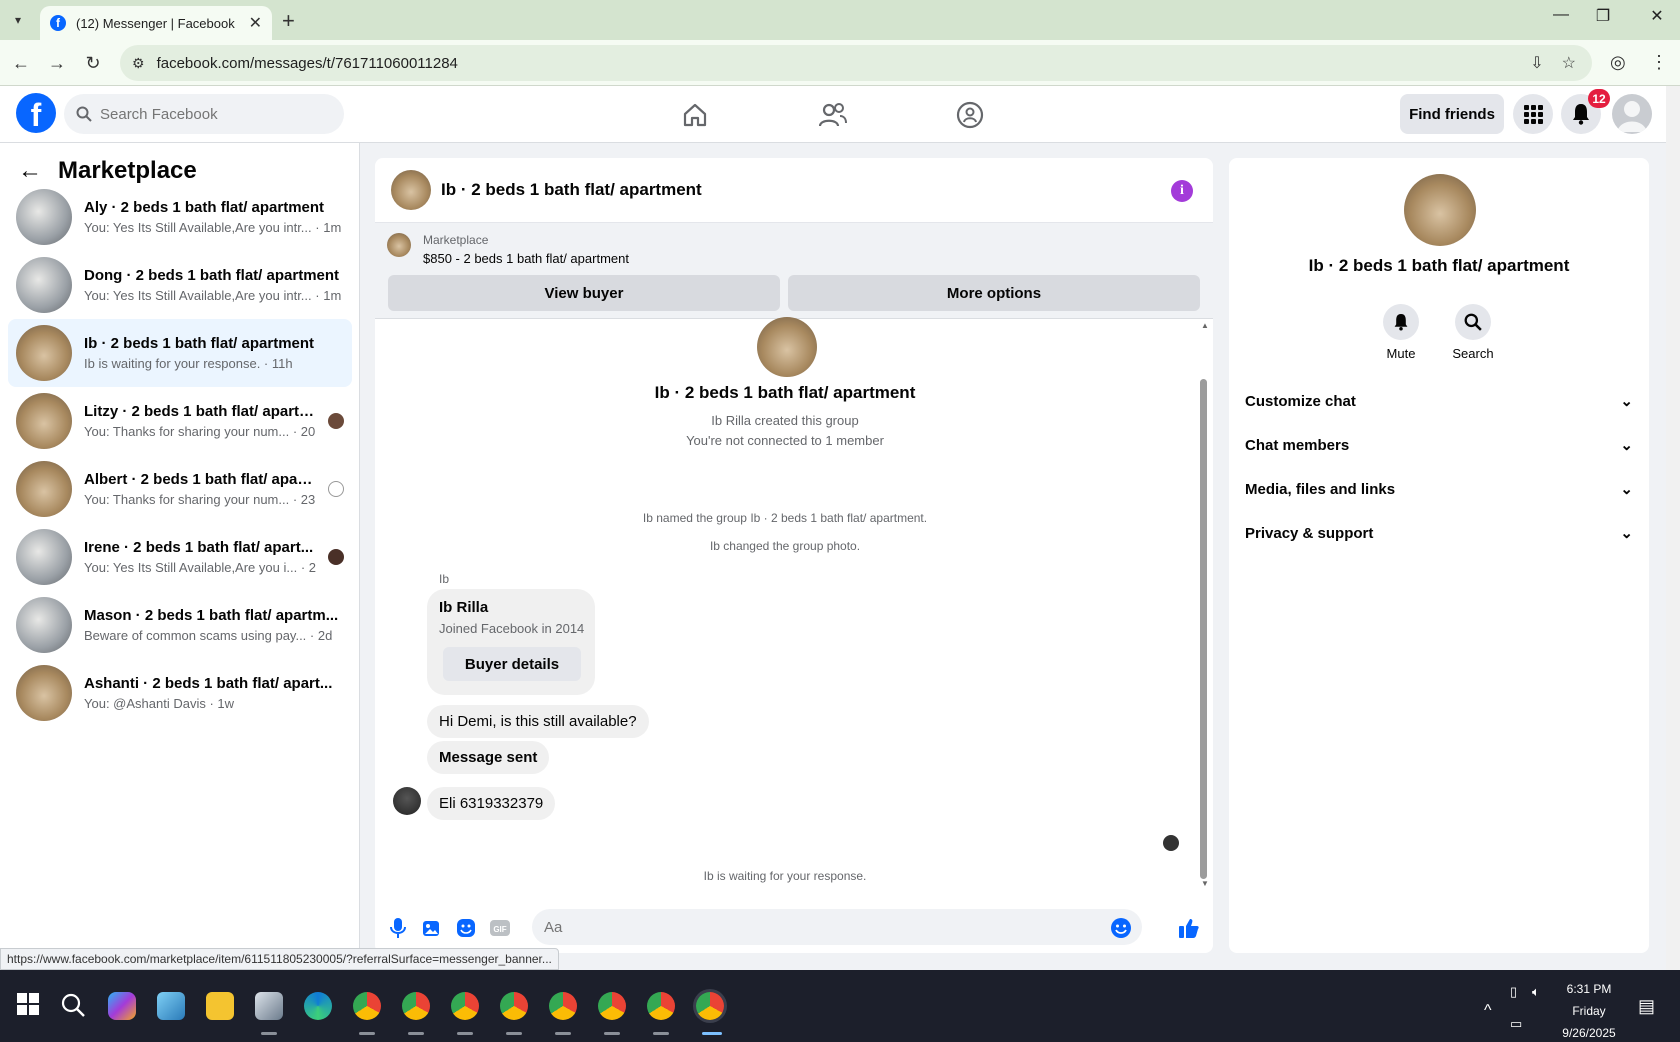 This screenshot has height=1042, width=1680. I want to click on buyer-name: Ib Rilla, so click(464, 607).